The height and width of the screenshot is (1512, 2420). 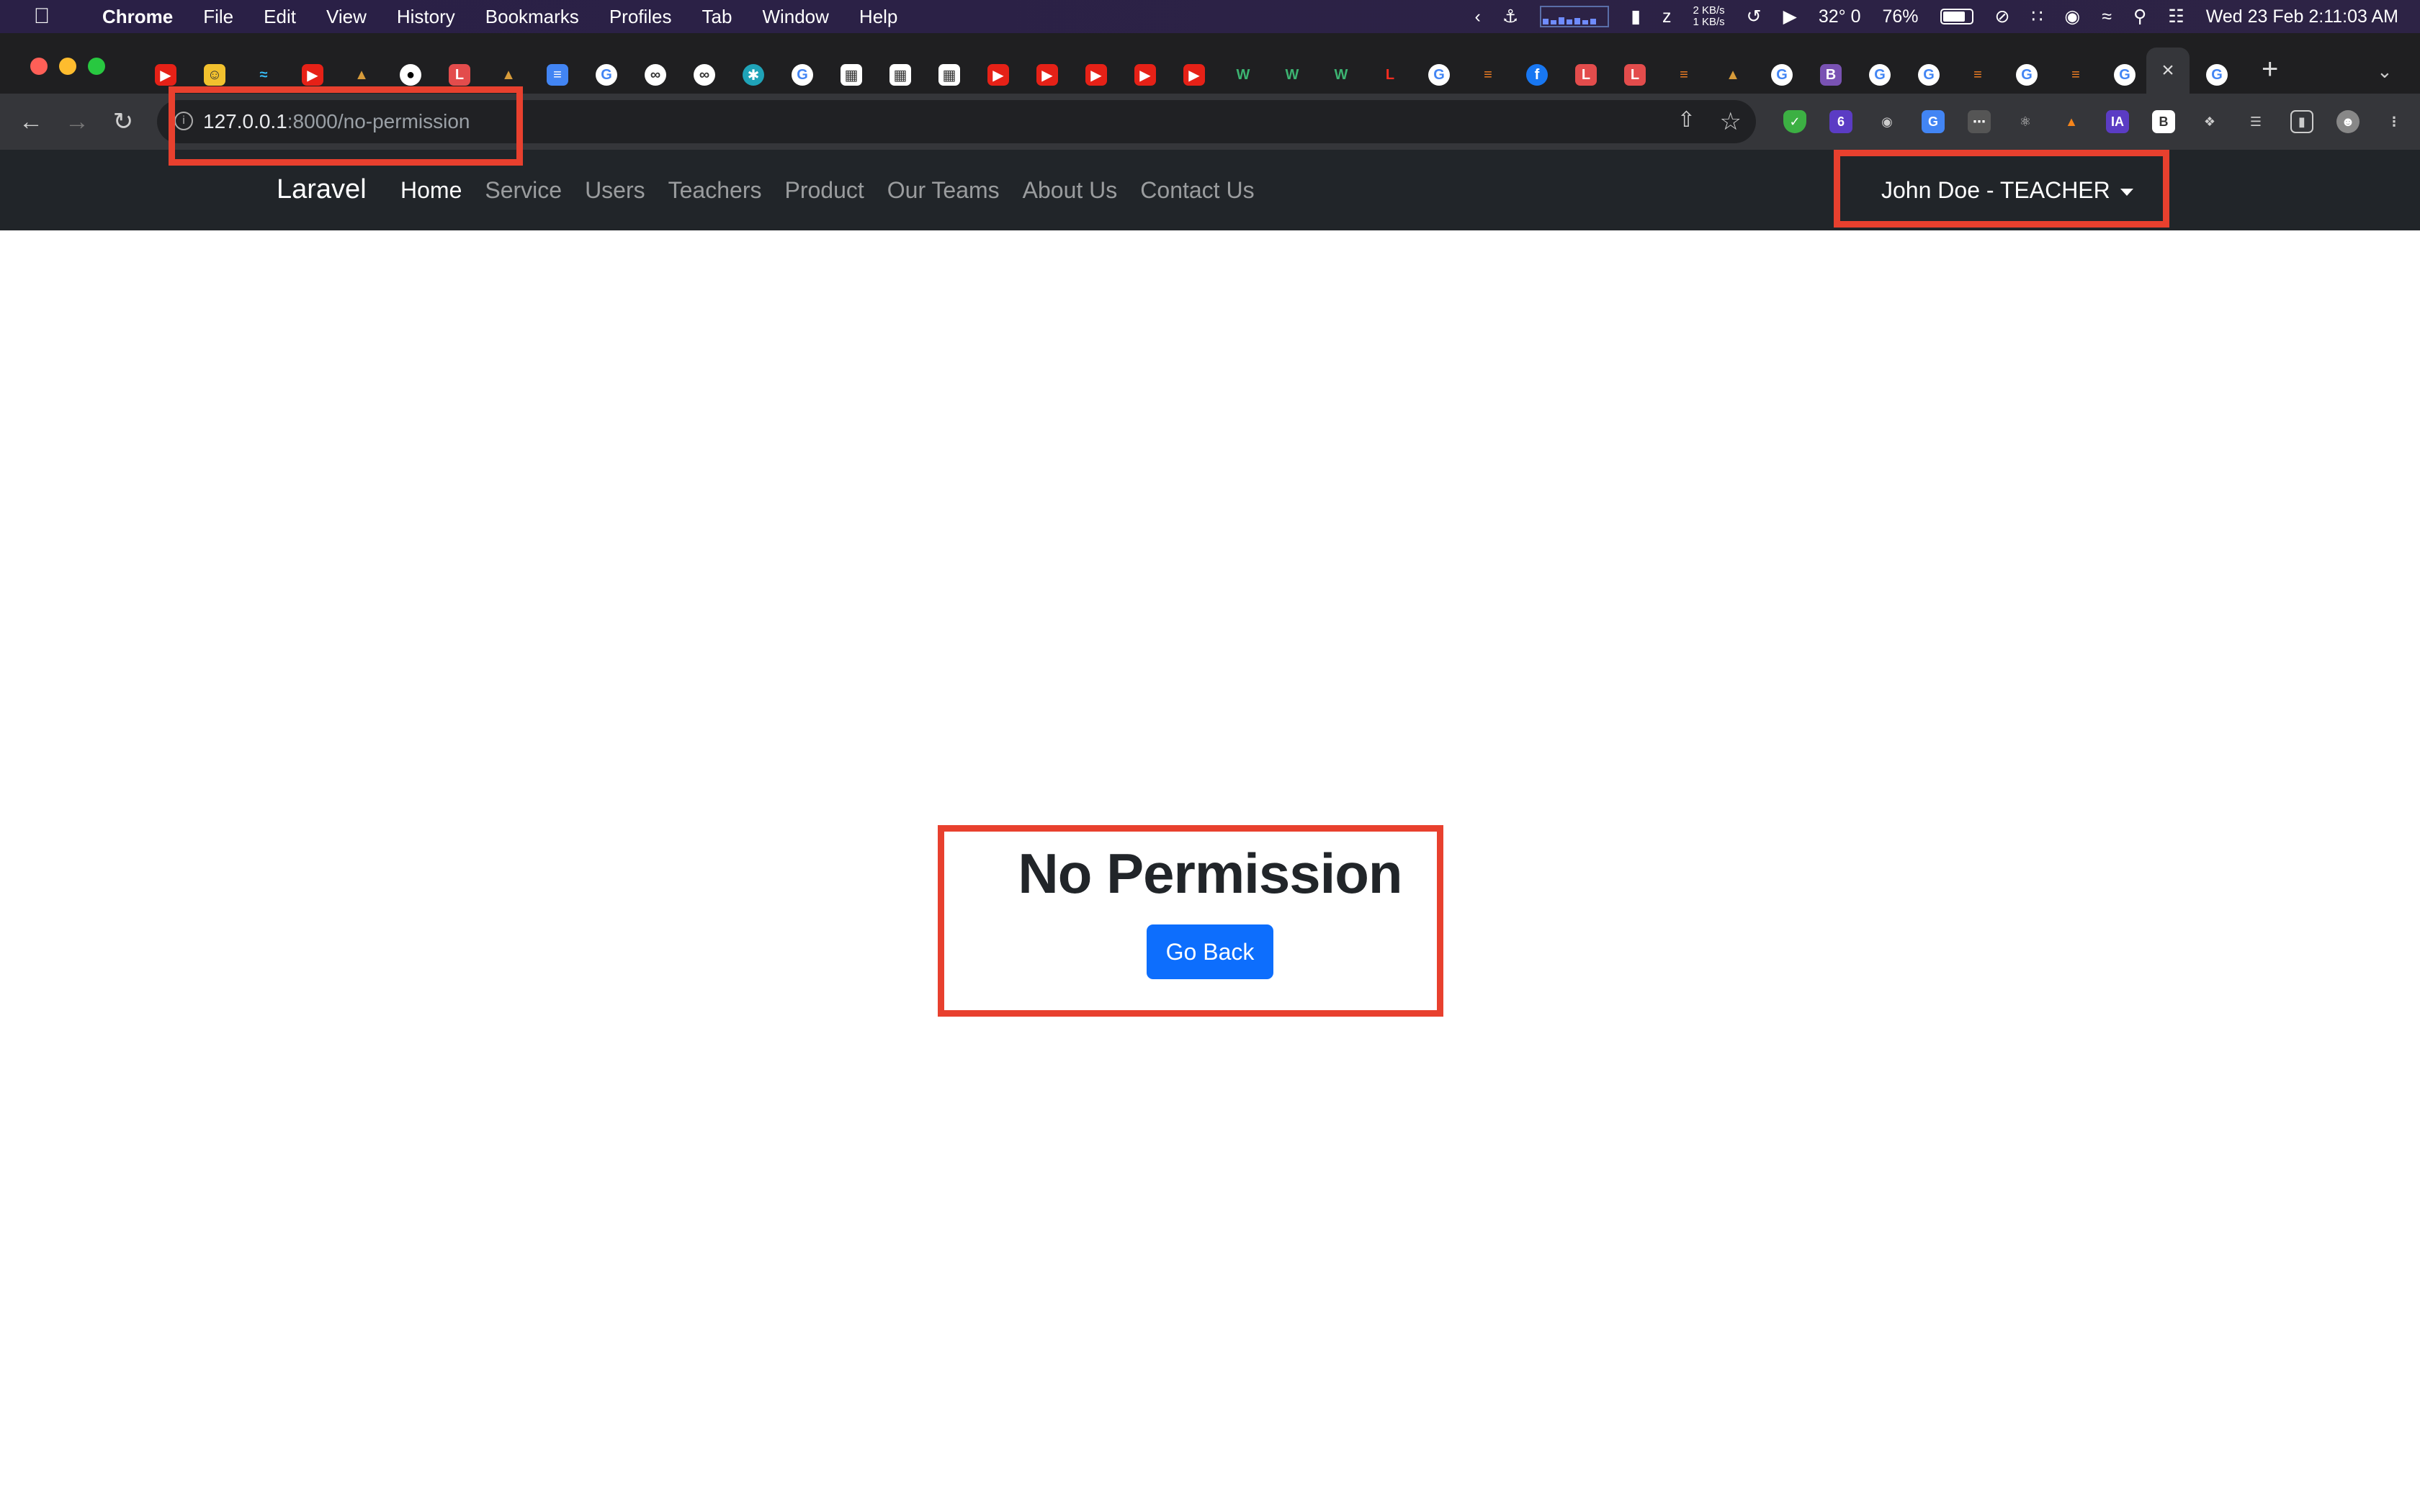 What do you see at coordinates (2164, 122) in the screenshot?
I see `b-extension-icon: B` at bounding box center [2164, 122].